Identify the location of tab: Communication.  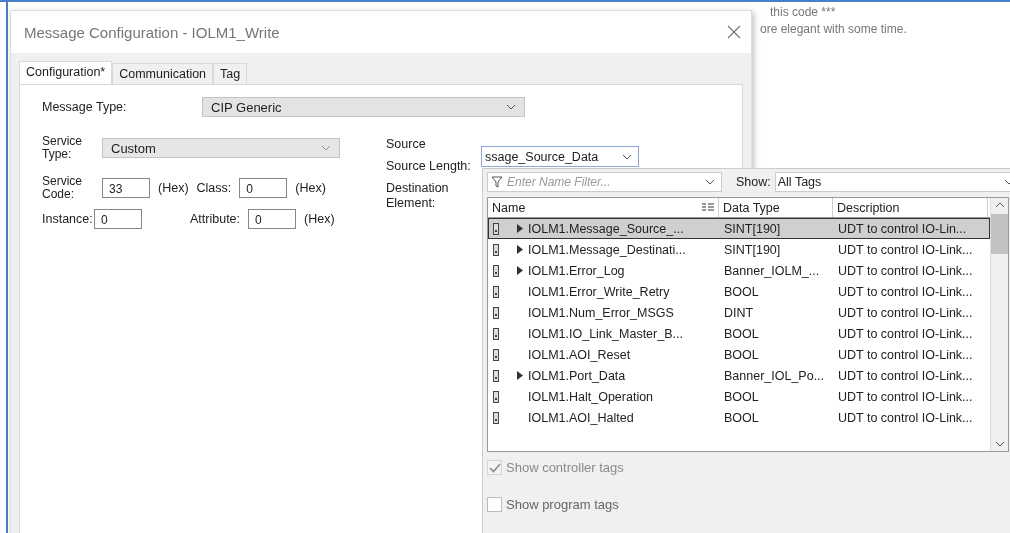
(163, 73).